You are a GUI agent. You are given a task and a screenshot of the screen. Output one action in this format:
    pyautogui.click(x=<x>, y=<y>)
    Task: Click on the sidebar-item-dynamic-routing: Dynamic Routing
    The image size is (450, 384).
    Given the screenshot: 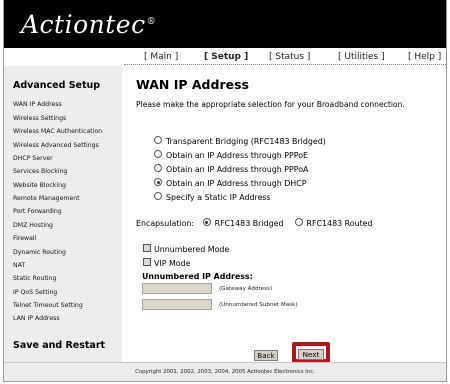 What is the action you would take?
    pyautogui.click(x=39, y=252)
    